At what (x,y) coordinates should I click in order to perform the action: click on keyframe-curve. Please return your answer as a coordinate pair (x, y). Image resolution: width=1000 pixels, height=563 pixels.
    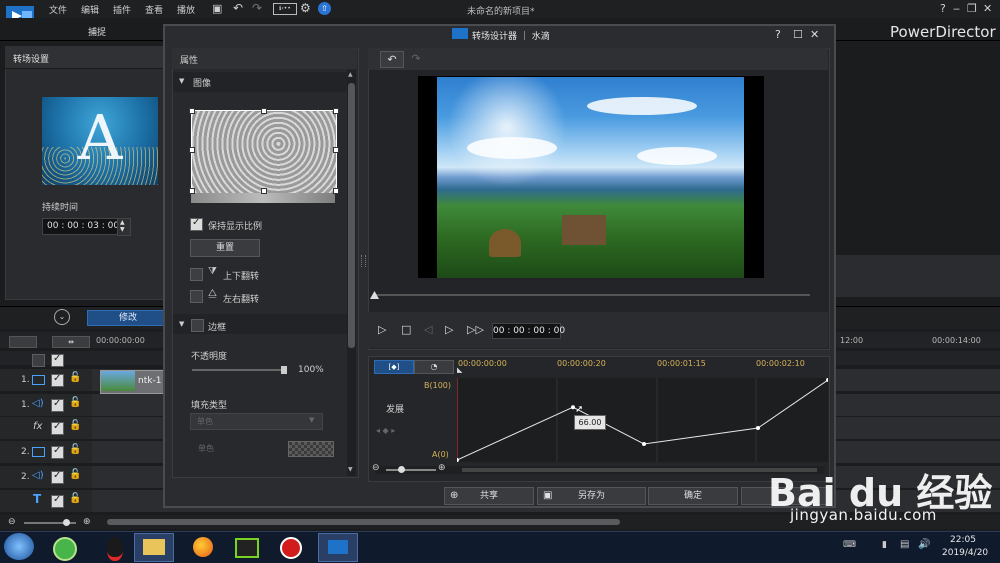
    Looking at the image, I should click on (642, 420).